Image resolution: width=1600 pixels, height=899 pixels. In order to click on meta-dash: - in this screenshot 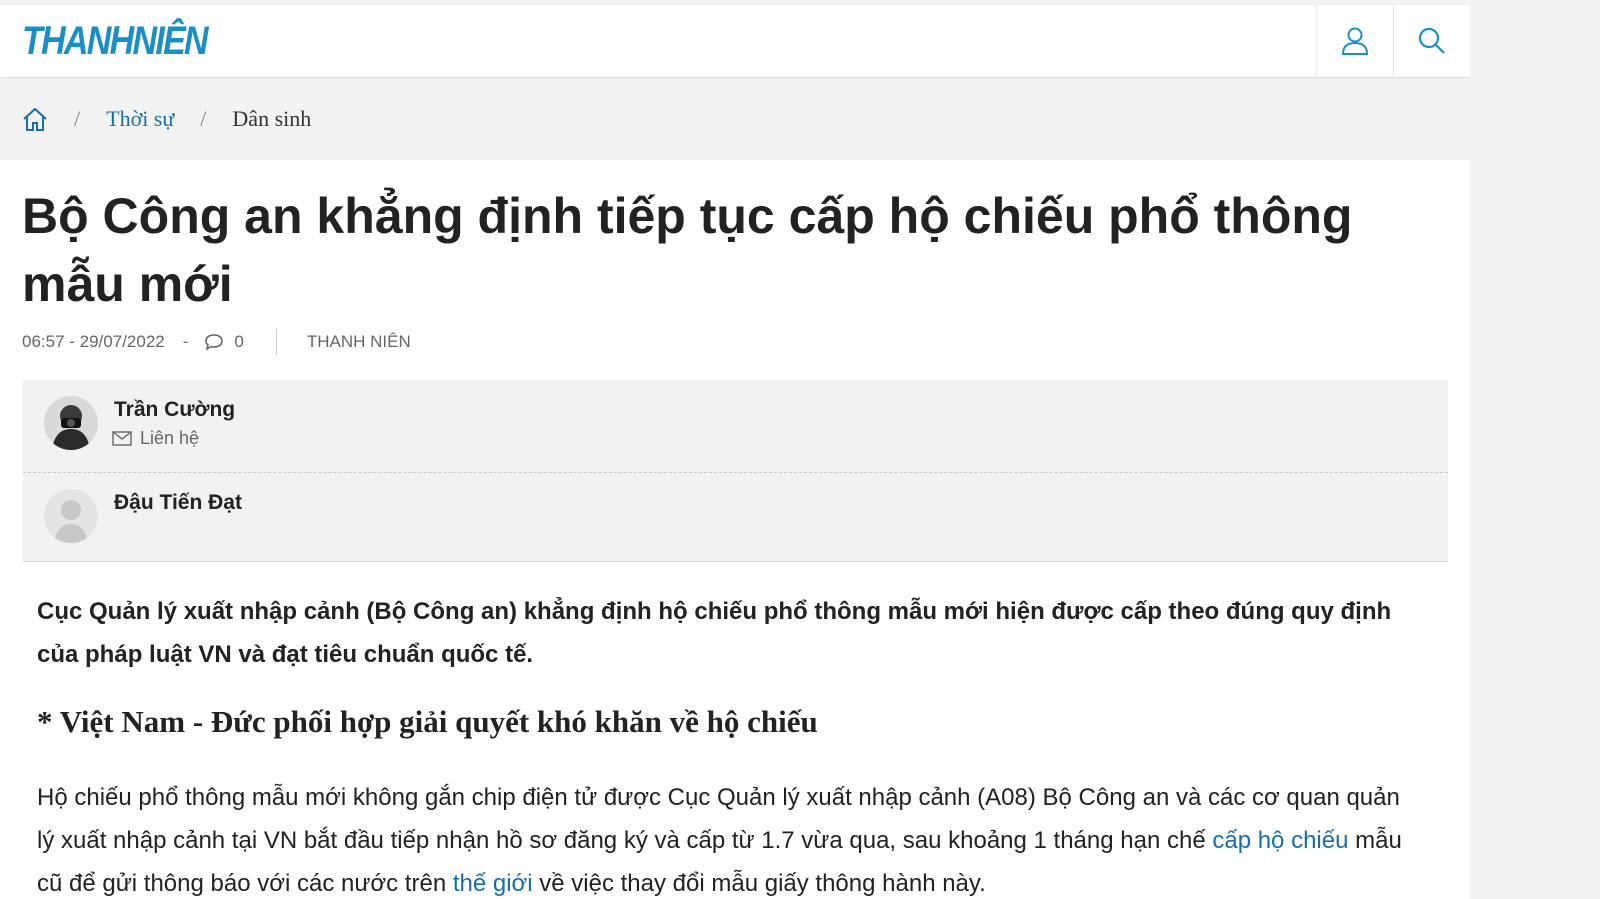, I will do `click(185, 341)`.